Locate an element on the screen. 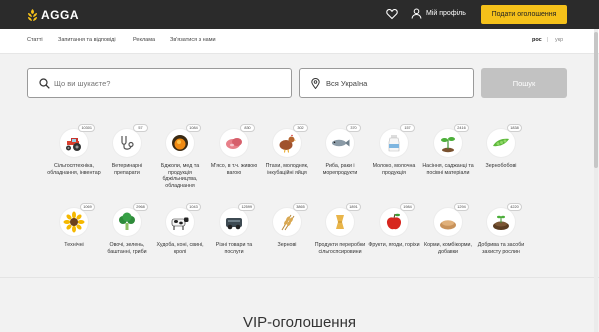  category-count-badge: 1043 is located at coordinates (193, 207).